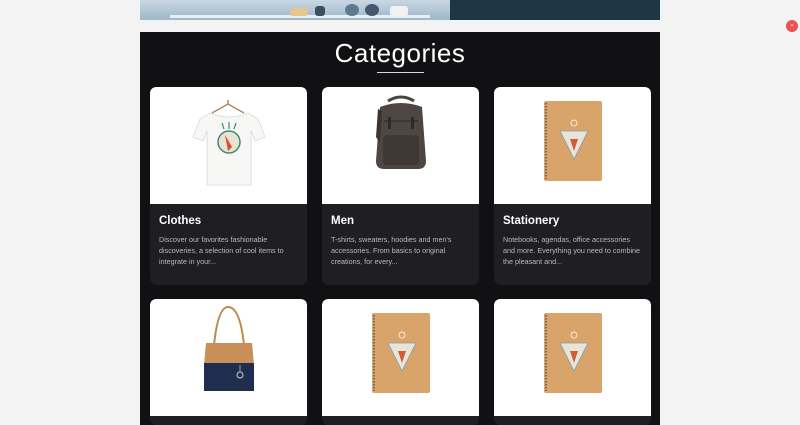  Describe the element at coordinates (180, 221) in the screenshot. I see `category-name: Clothes` at that location.